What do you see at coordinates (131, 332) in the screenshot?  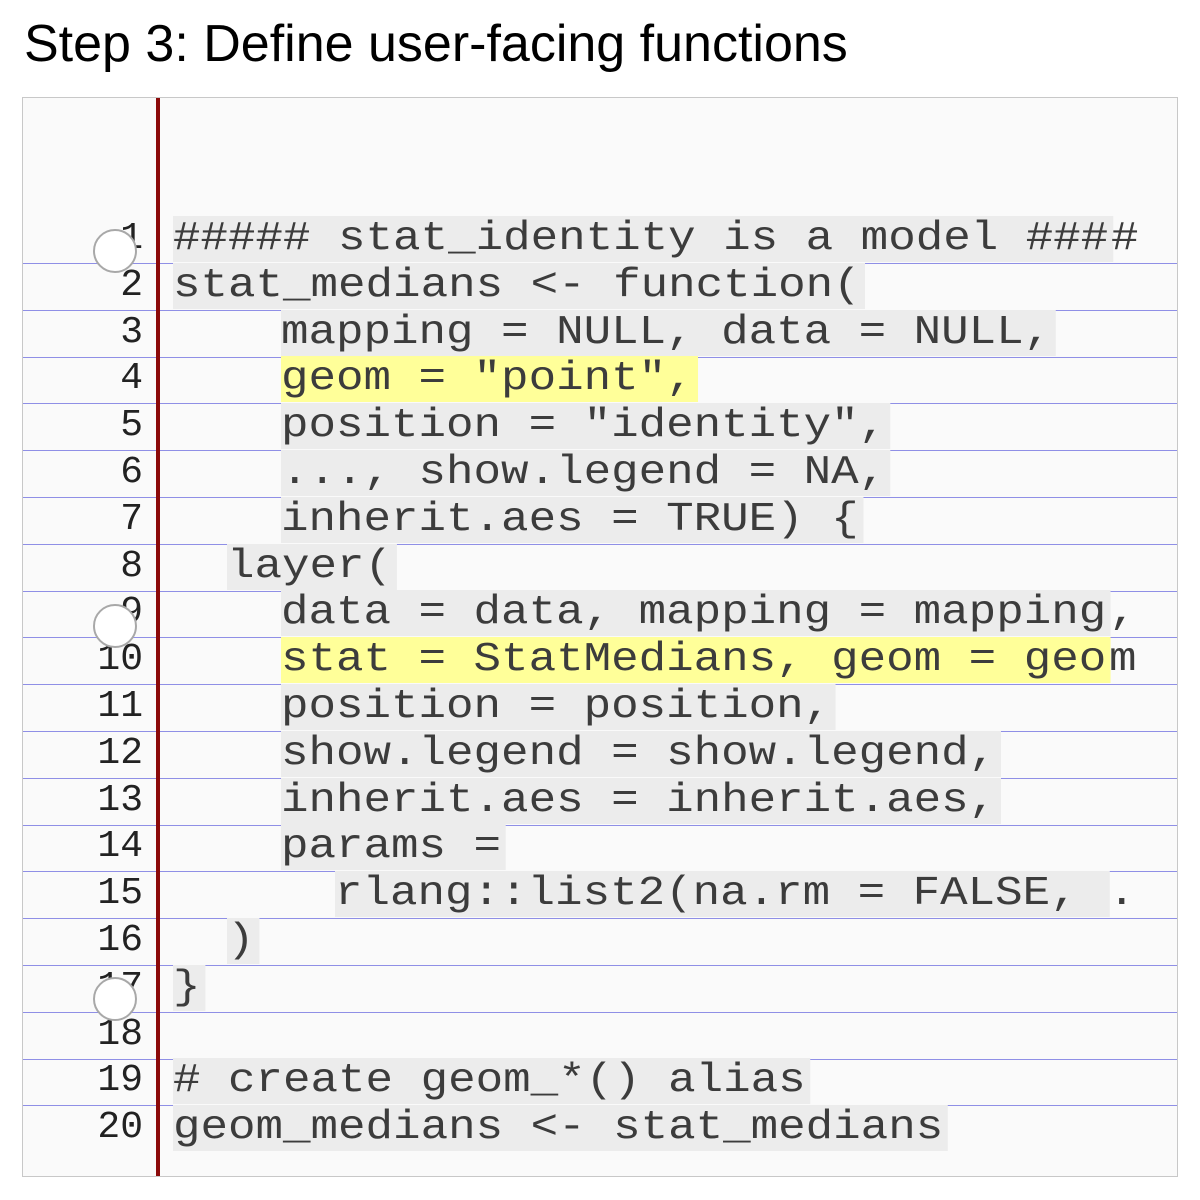 I see `line-number: 3` at bounding box center [131, 332].